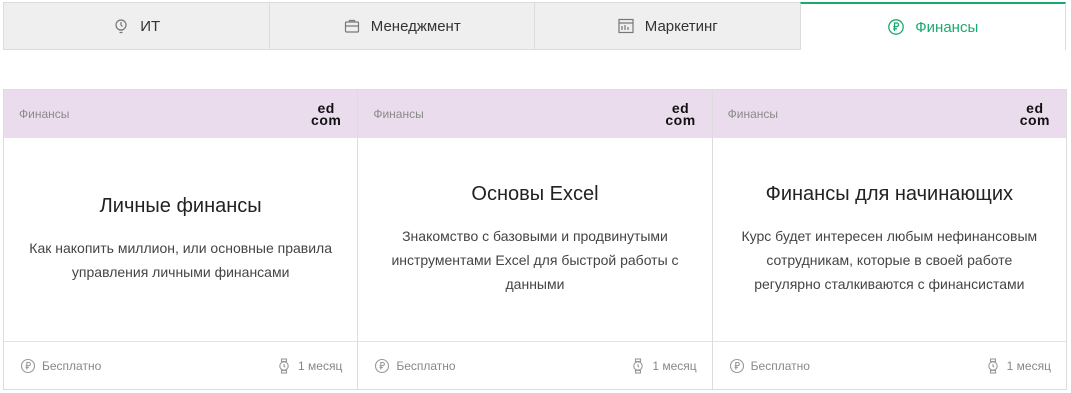 The height and width of the screenshot is (393, 1071). Describe the element at coordinates (121, 26) in the screenshot. I see `lightbulb-icon` at that location.